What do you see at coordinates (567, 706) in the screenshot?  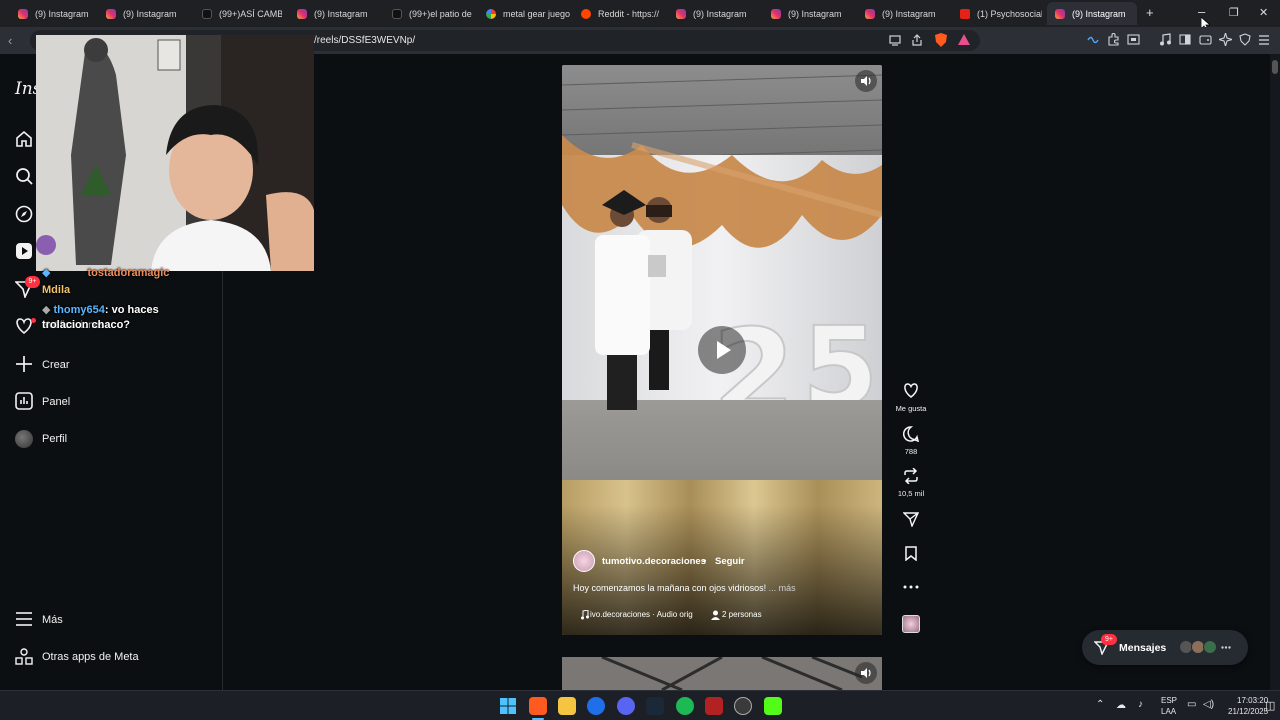 I see `file-explorer-icon` at bounding box center [567, 706].